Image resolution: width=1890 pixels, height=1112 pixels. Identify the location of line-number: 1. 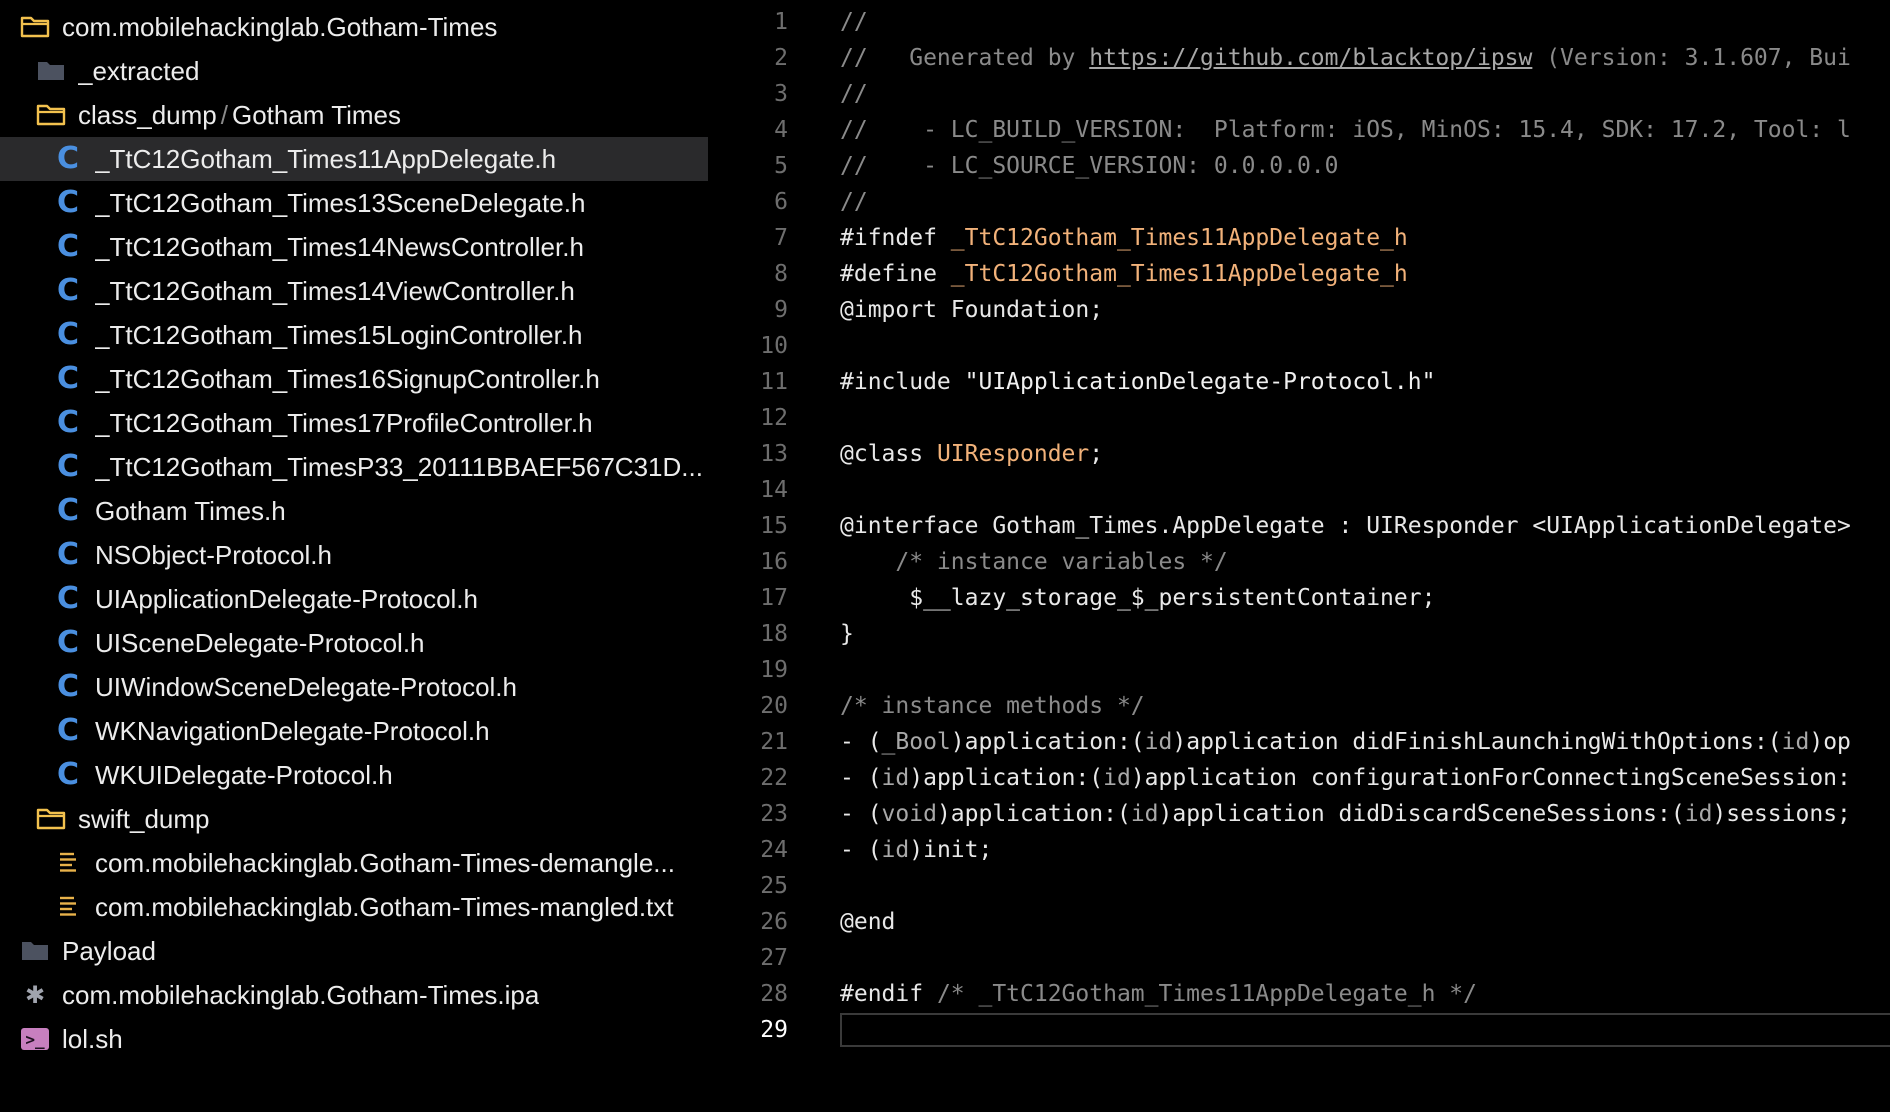
(781, 22).